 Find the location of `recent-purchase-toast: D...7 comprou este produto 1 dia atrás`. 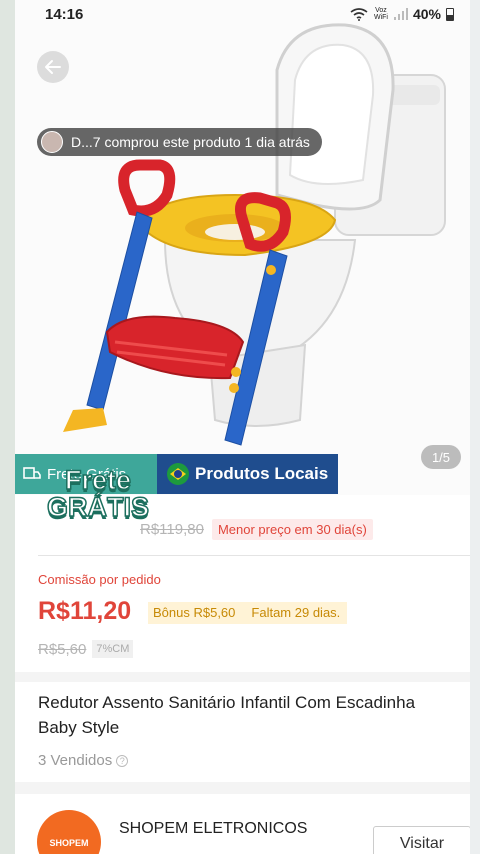

recent-purchase-toast: D...7 comprou este produto 1 dia atrás is located at coordinates (179, 142).